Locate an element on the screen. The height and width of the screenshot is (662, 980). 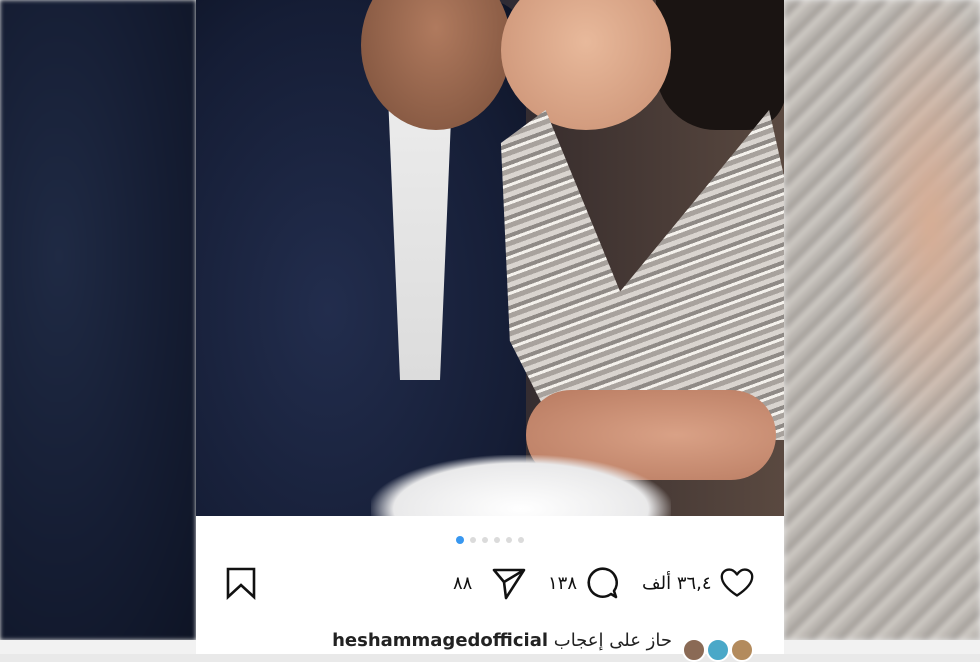
comment-button is located at coordinates (602, 583).